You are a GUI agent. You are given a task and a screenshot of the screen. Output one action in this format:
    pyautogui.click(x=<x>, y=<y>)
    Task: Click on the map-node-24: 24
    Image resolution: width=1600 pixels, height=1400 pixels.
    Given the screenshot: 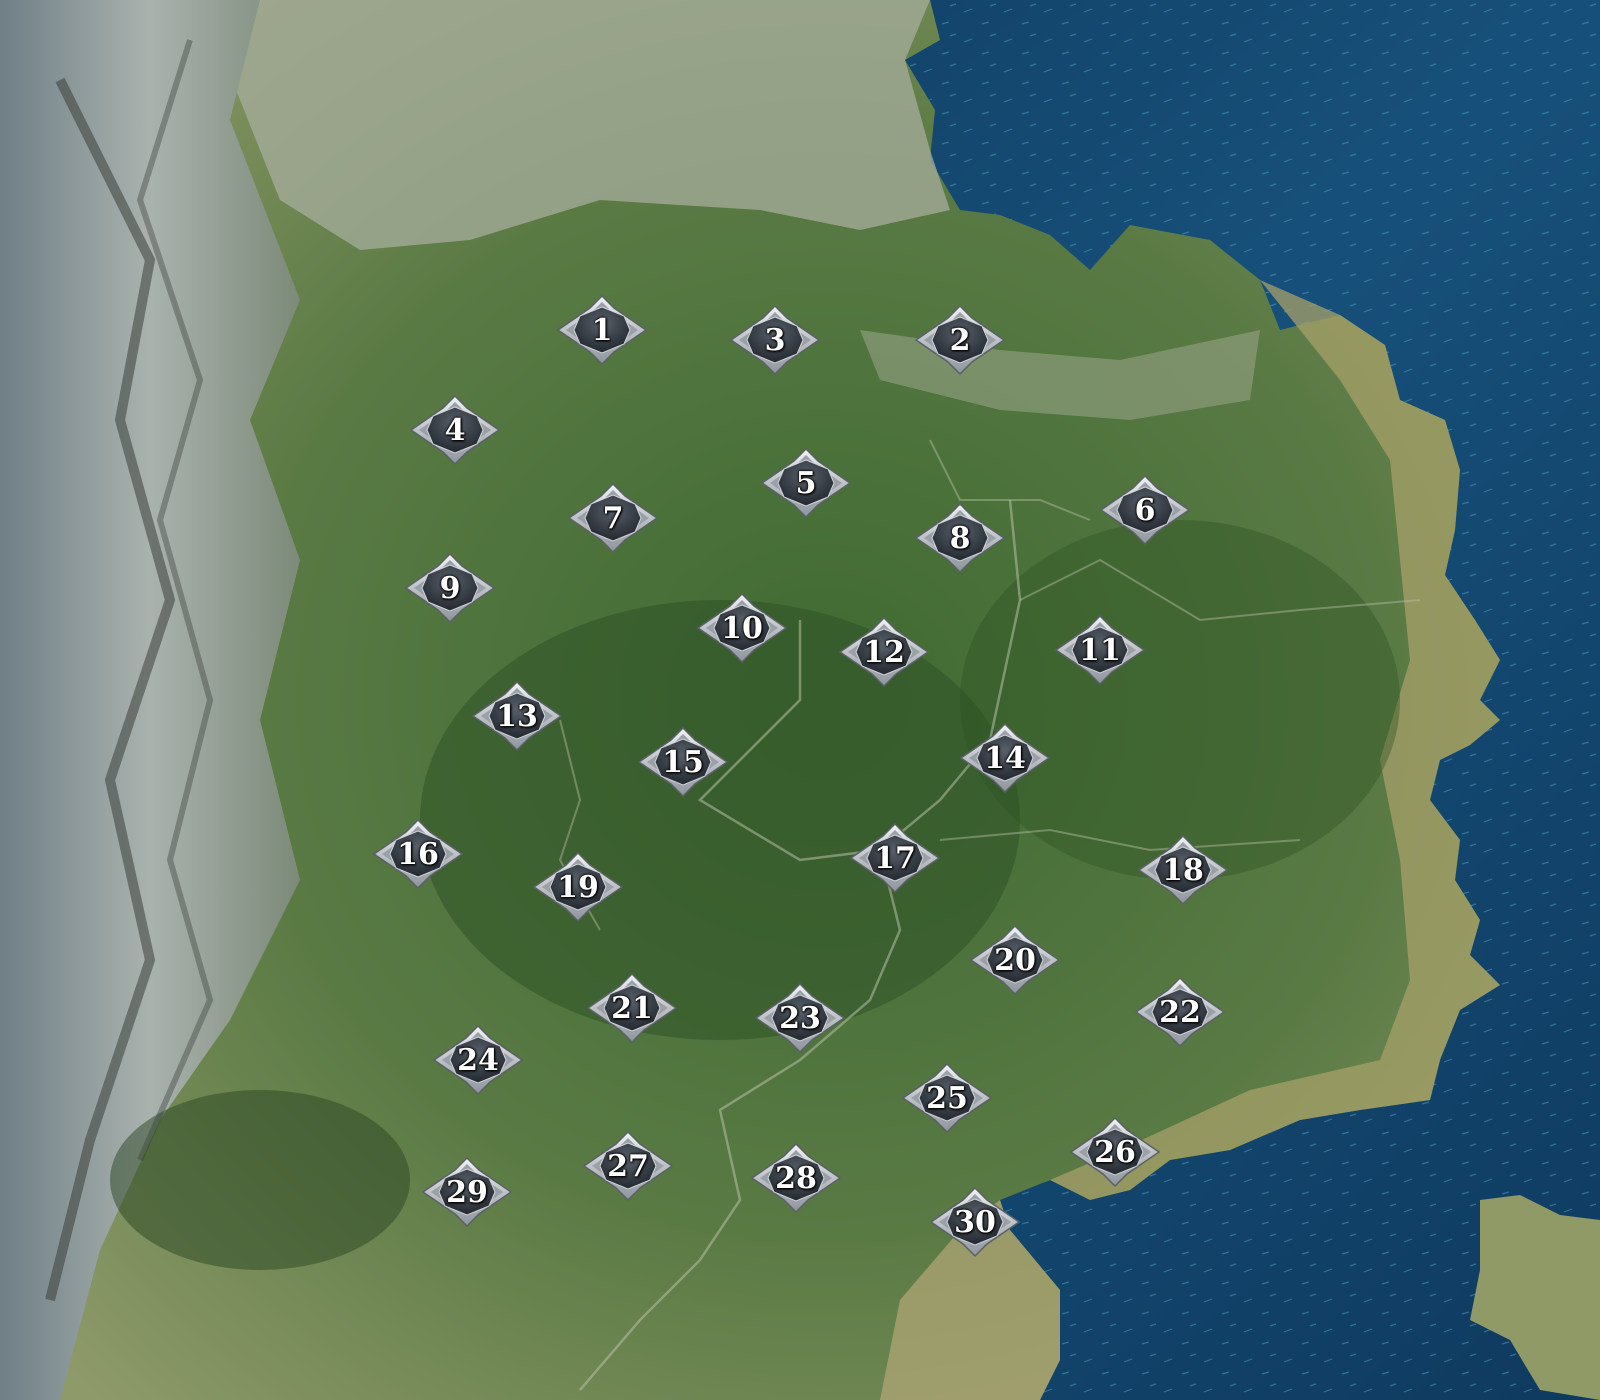 What is the action you would take?
    pyautogui.click(x=478, y=1060)
    